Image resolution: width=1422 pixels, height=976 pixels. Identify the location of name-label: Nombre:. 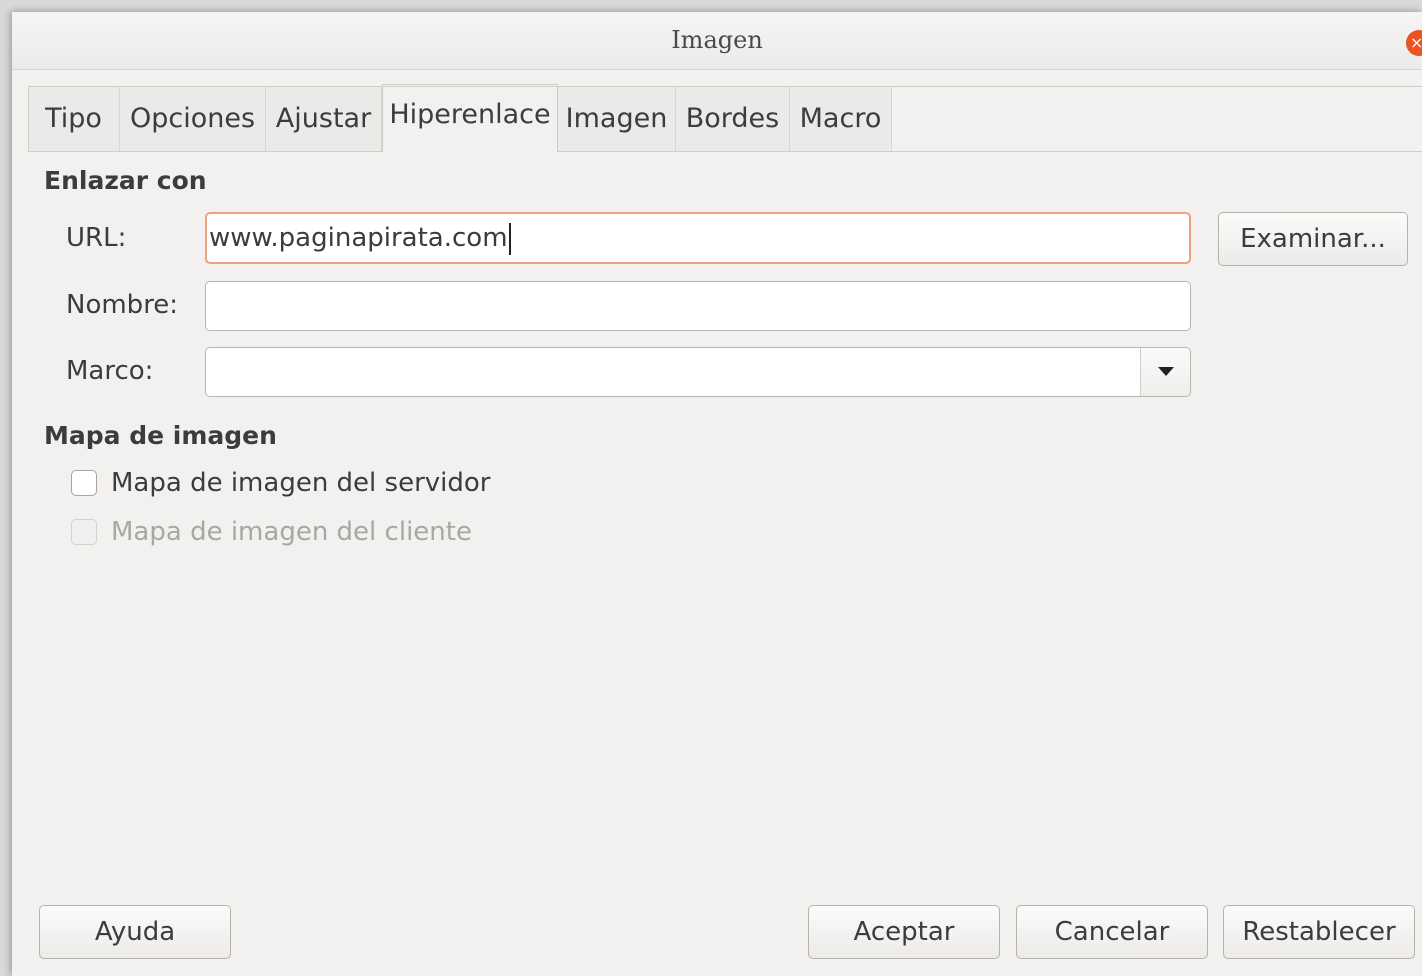
(122, 305).